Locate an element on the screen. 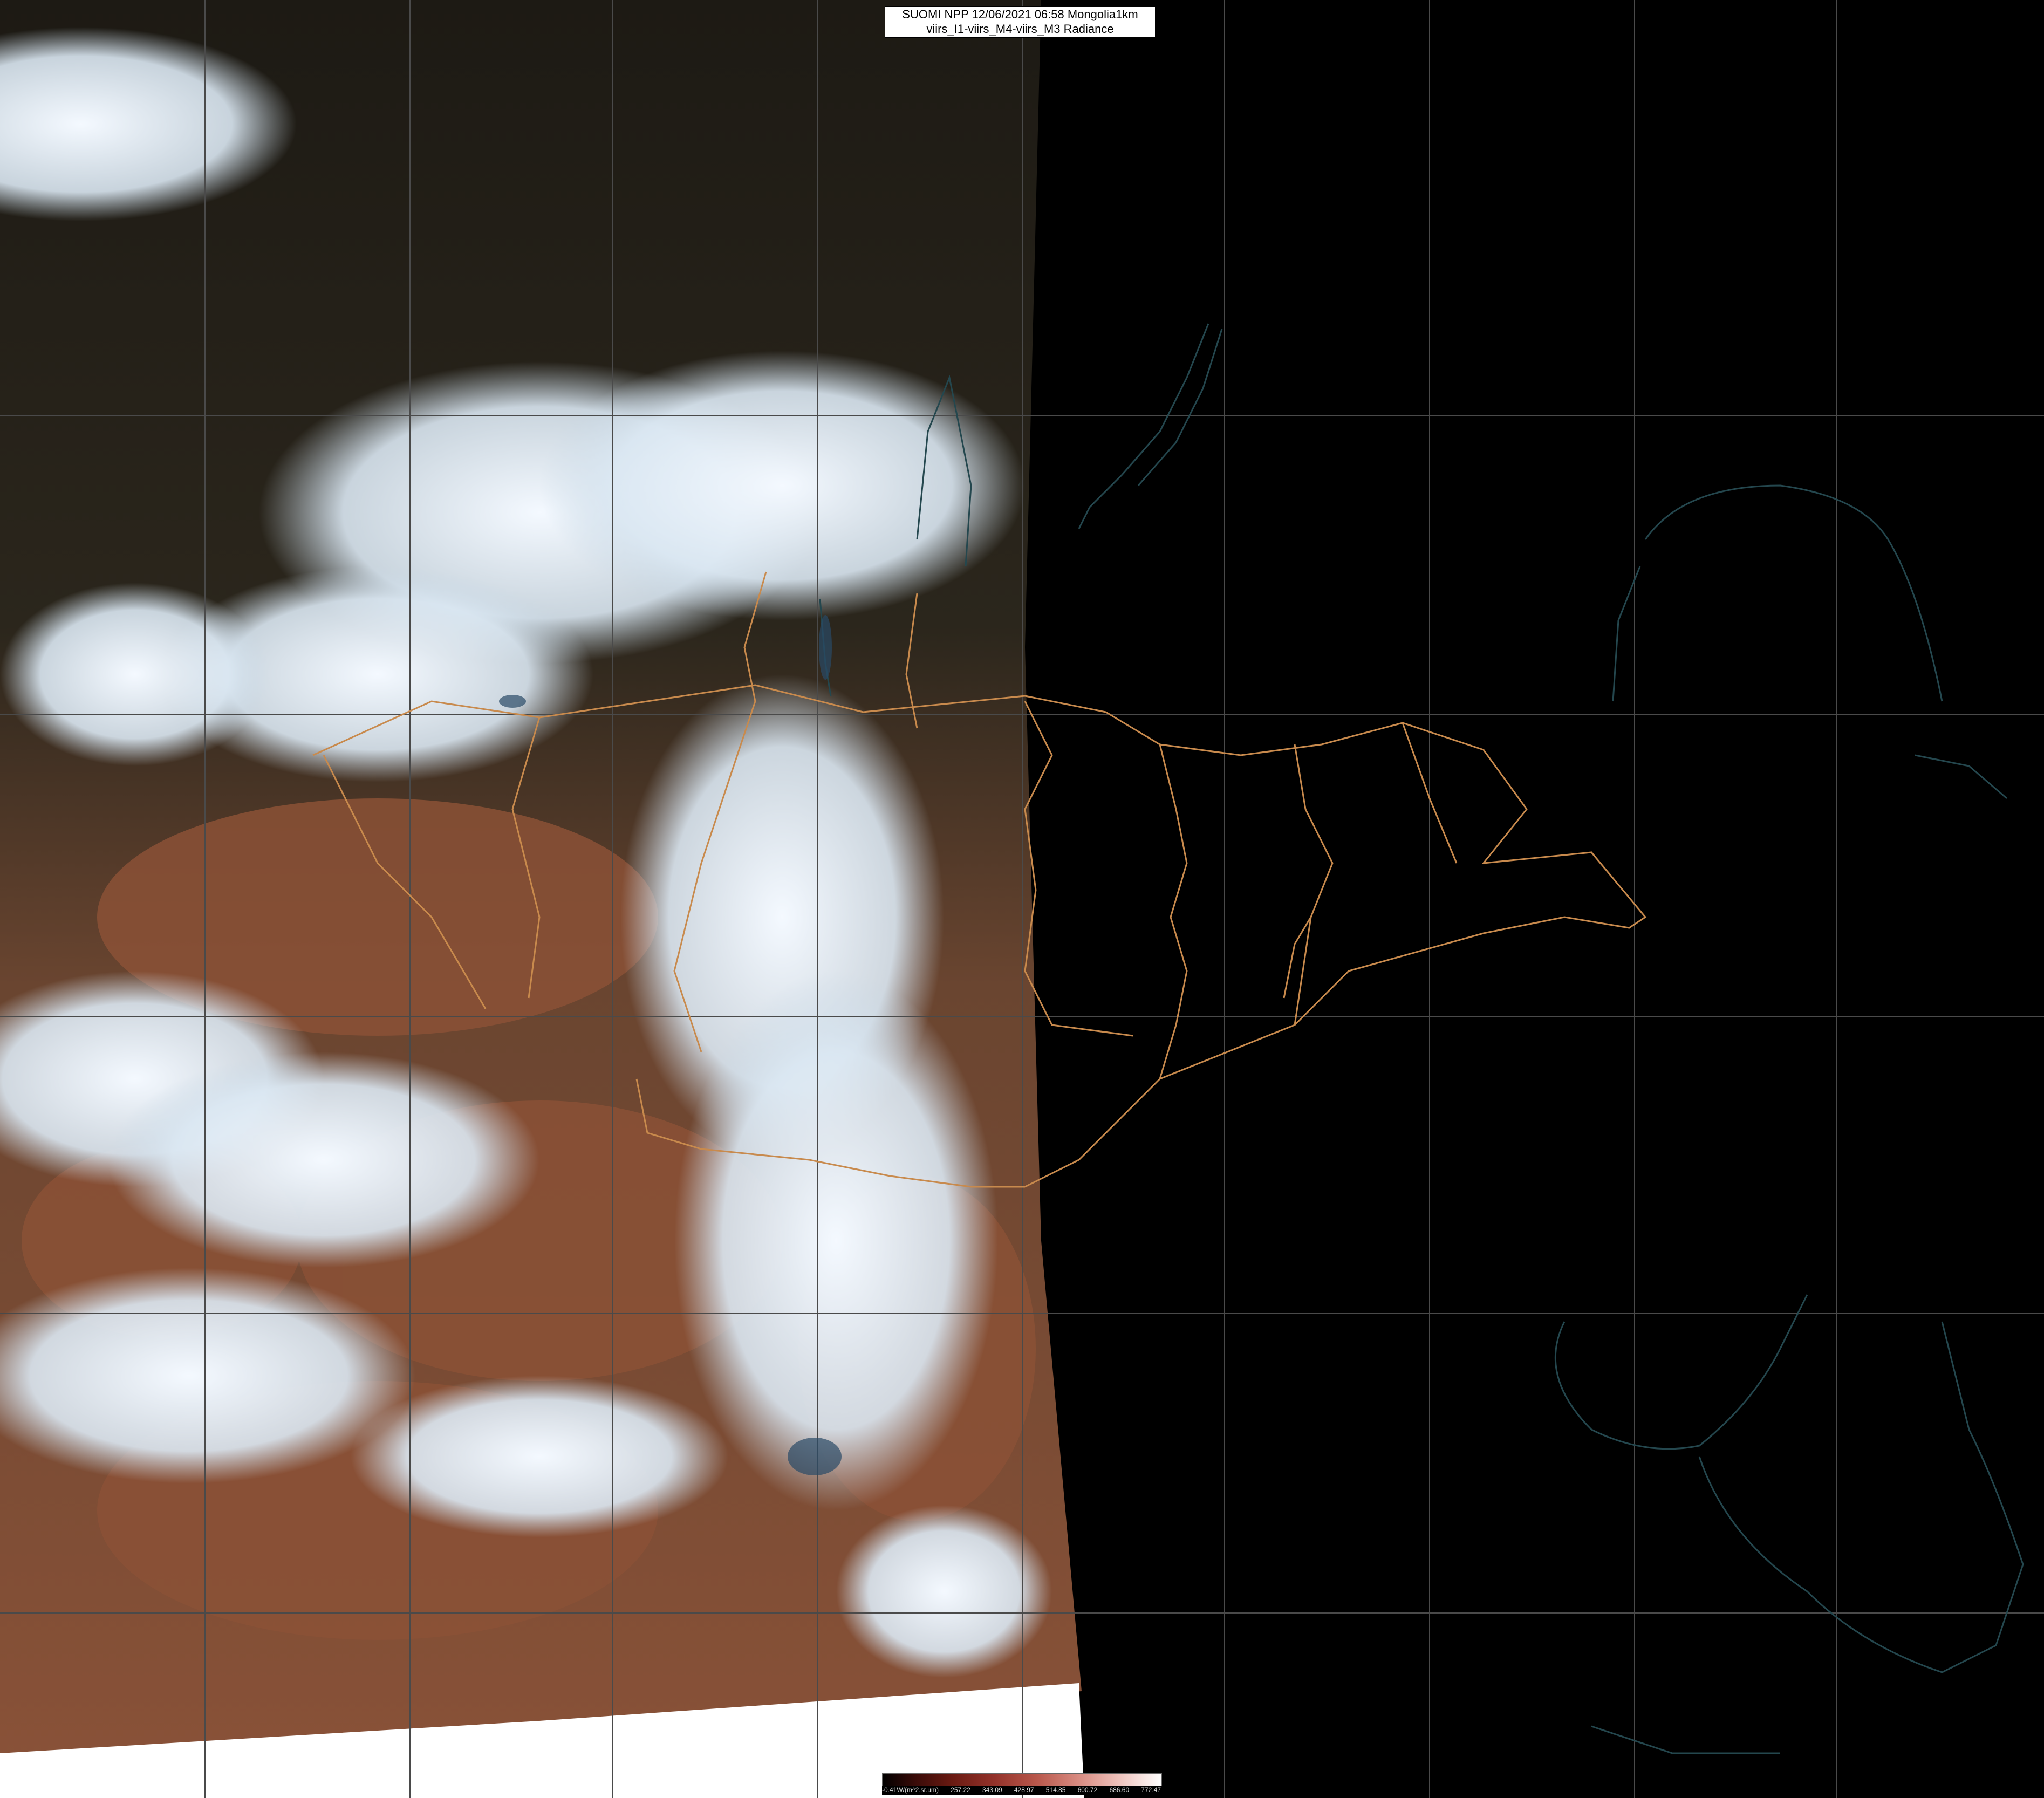 The image size is (2044, 1798). colorbar-tick: 428.97 is located at coordinates (1024, 1790).